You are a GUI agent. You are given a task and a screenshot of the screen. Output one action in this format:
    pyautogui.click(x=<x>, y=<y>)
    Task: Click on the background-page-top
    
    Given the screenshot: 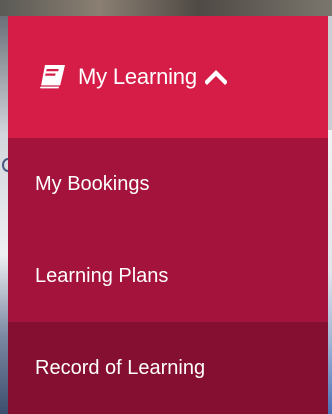 What is the action you would take?
    pyautogui.click(x=166, y=8)
    